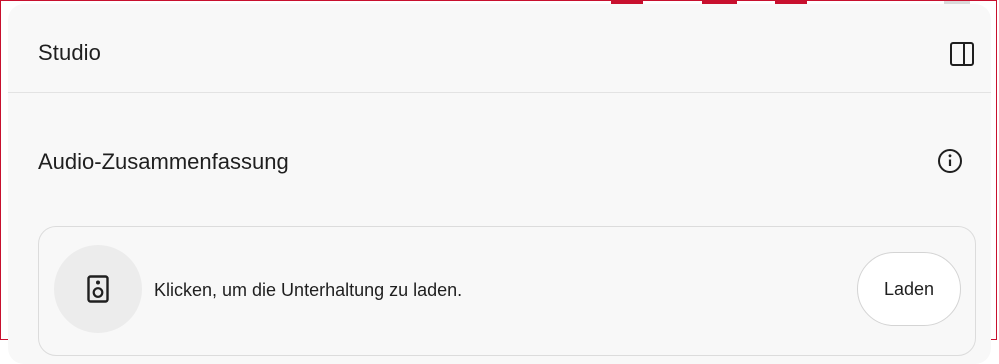  I want to click on speaker-icon-container, so click(98, 289).